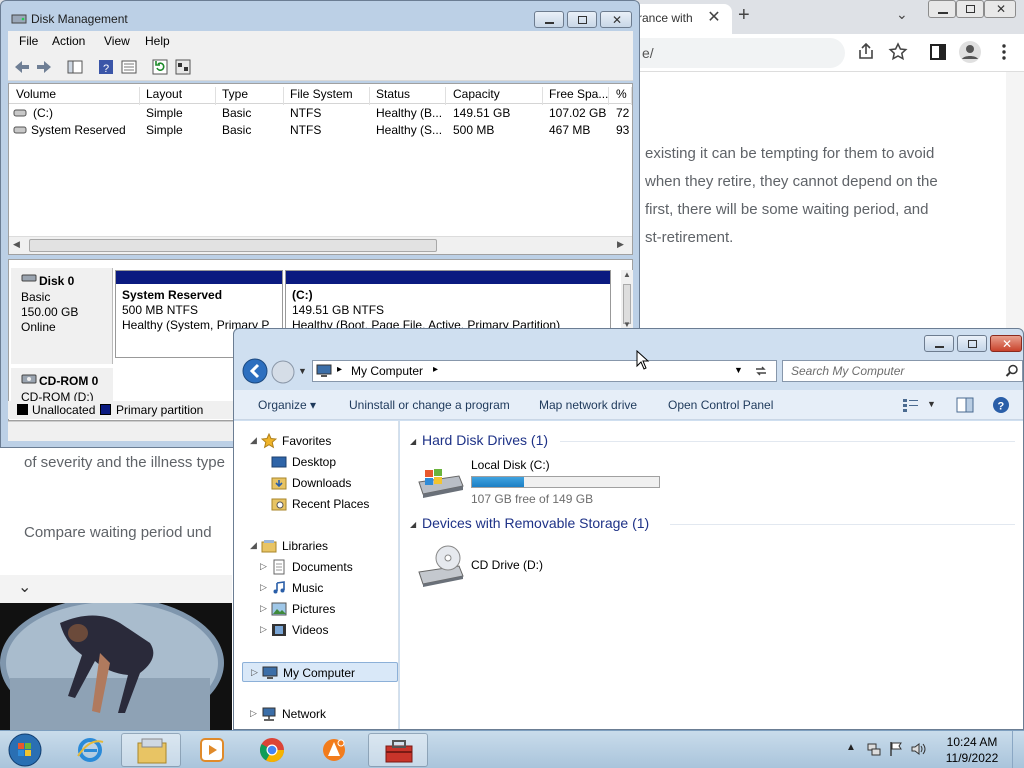  What do you see at coordinates (1018, 749) in the screenshot?
I see `show-desktop-button` at bounding box center [1018, 749].